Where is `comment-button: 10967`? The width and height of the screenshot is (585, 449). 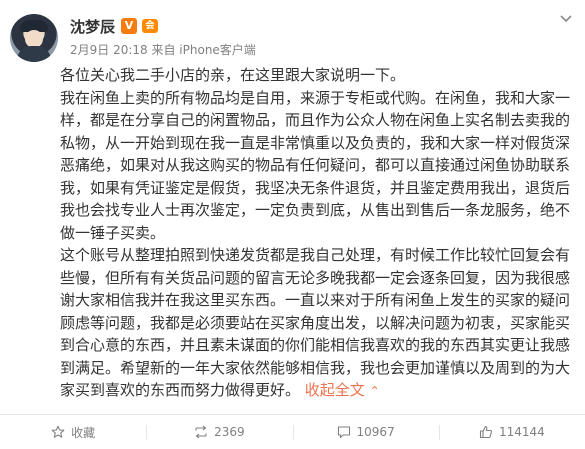 comment-button: 10967 is located at coordinates (365, 432).